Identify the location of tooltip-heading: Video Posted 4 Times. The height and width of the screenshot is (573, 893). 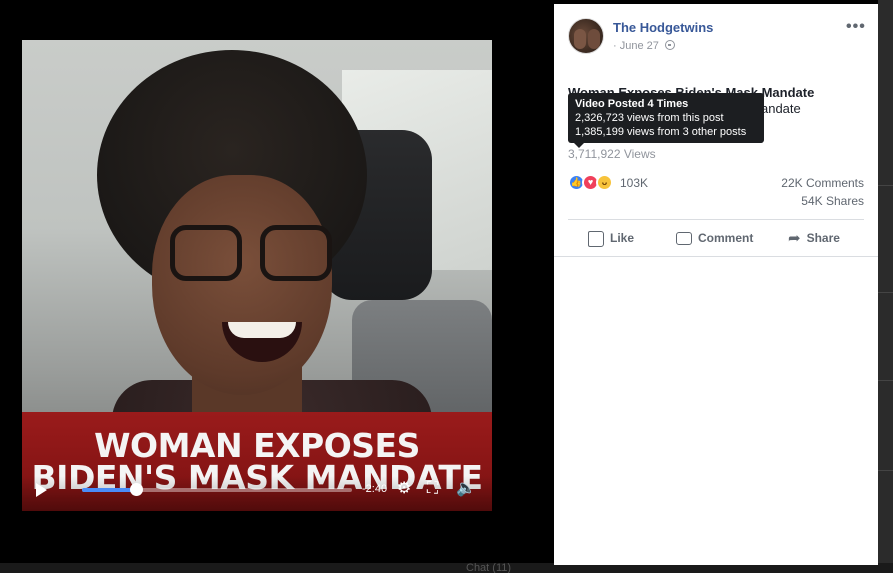
(632, 104).